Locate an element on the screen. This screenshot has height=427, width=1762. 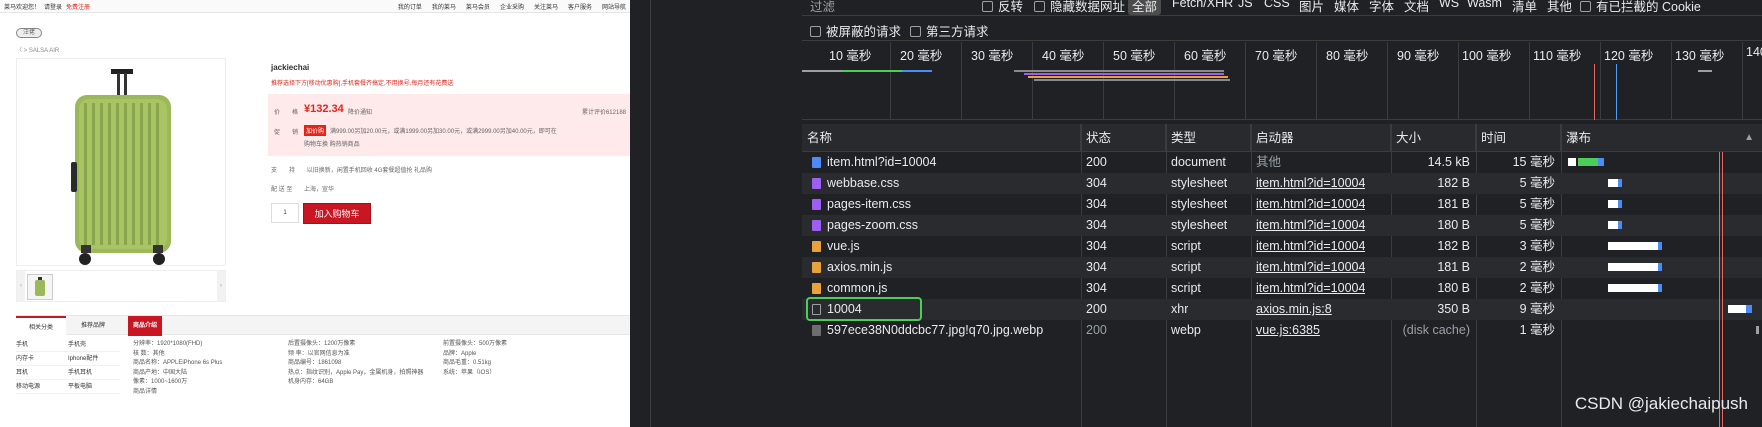
request-size: 180 B is located at coordinates (1453, 288).